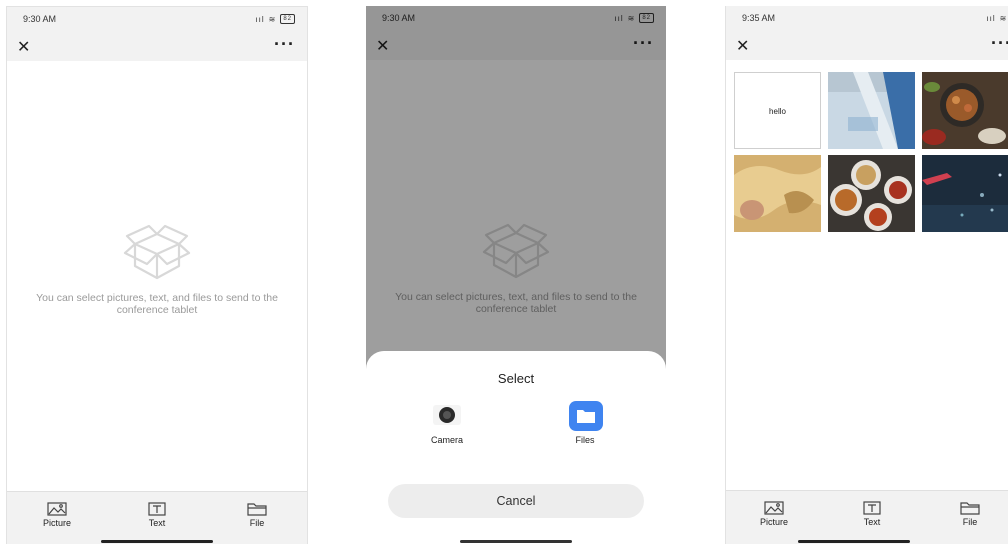  I want to click on photo-dishes, so click(871, 193).